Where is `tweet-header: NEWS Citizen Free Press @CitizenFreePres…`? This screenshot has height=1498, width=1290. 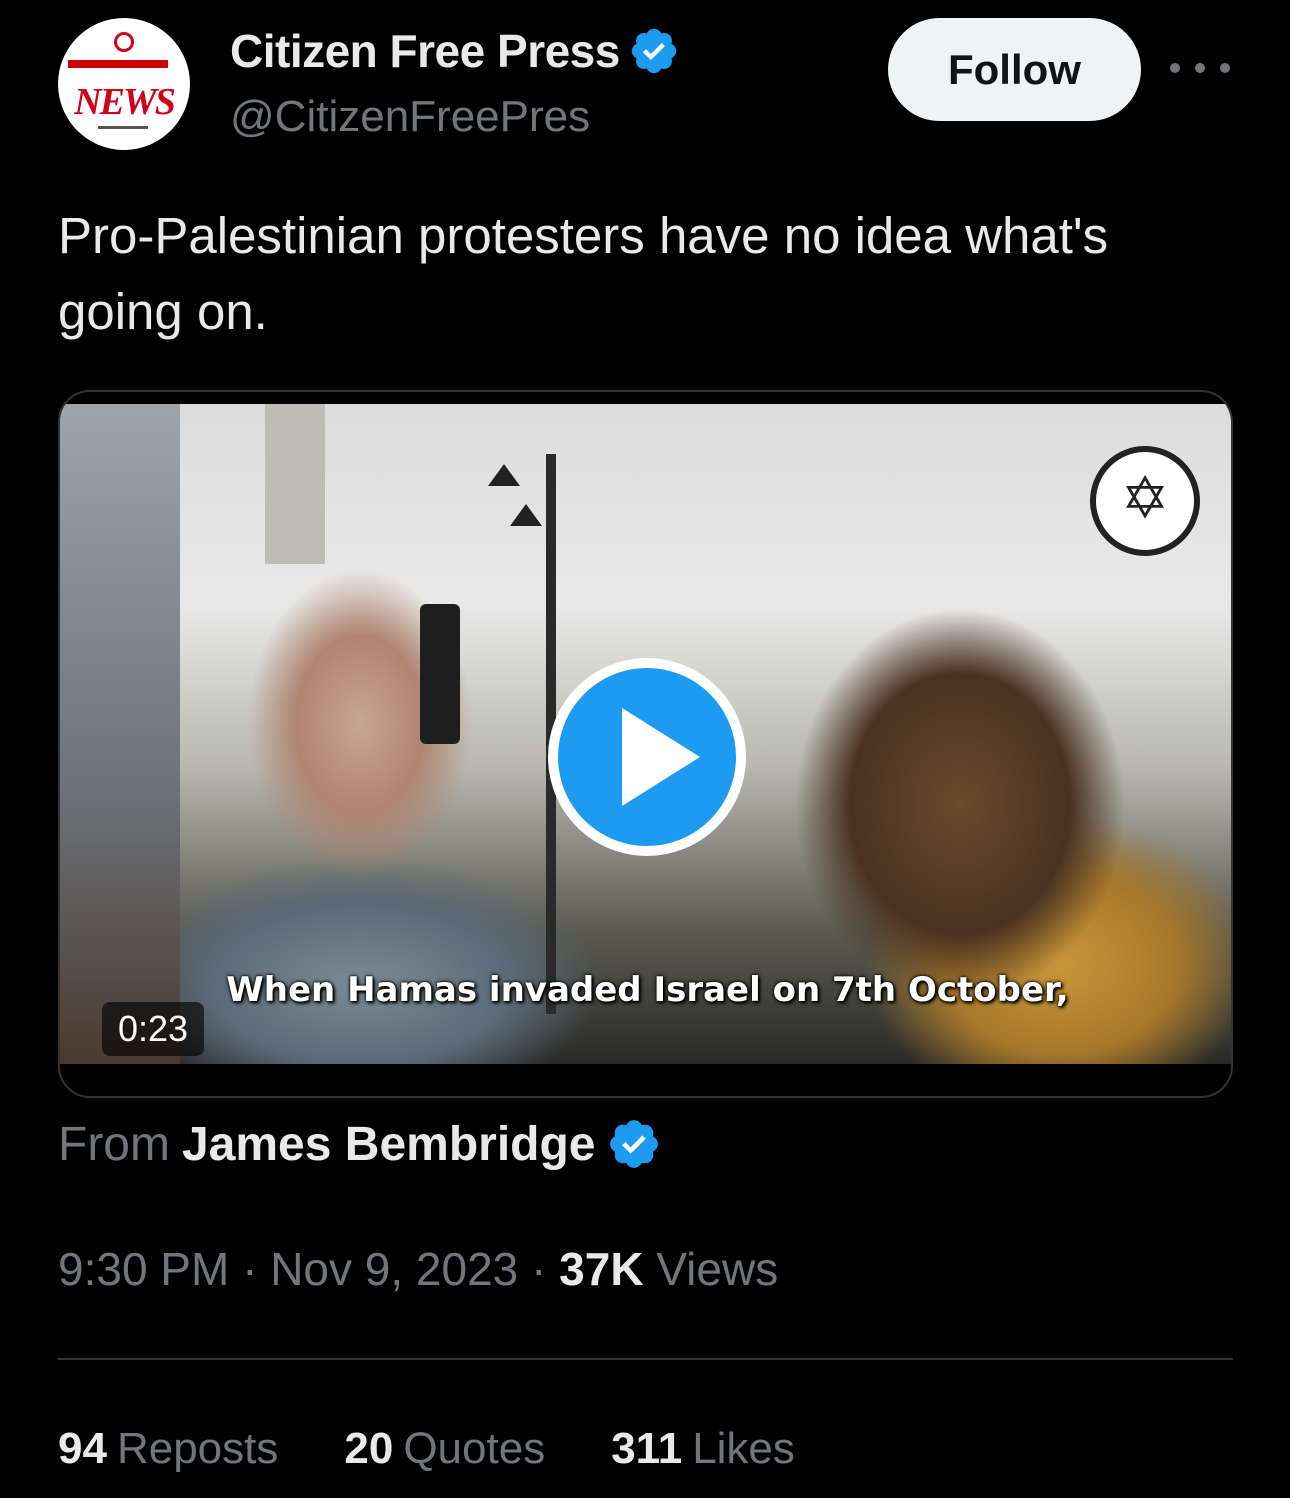
tweet-header: NEWS Citizen Free Press @CitizenFreePres… is located at coordinates (645, 80).